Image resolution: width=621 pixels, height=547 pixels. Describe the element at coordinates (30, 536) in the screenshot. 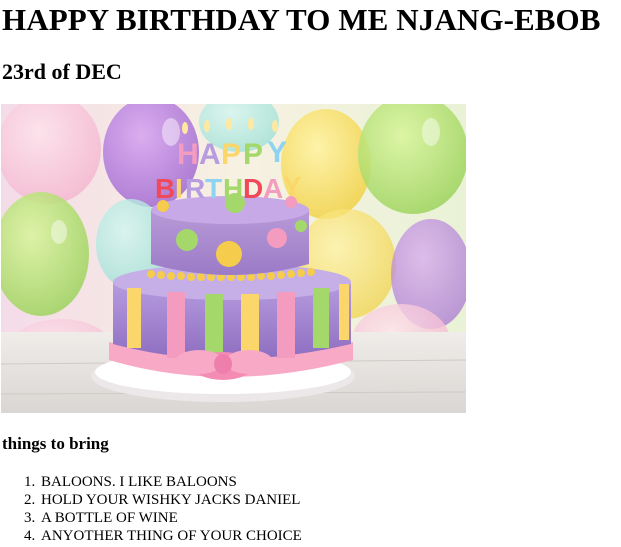

I see `list-item-number: 4.` at that location.